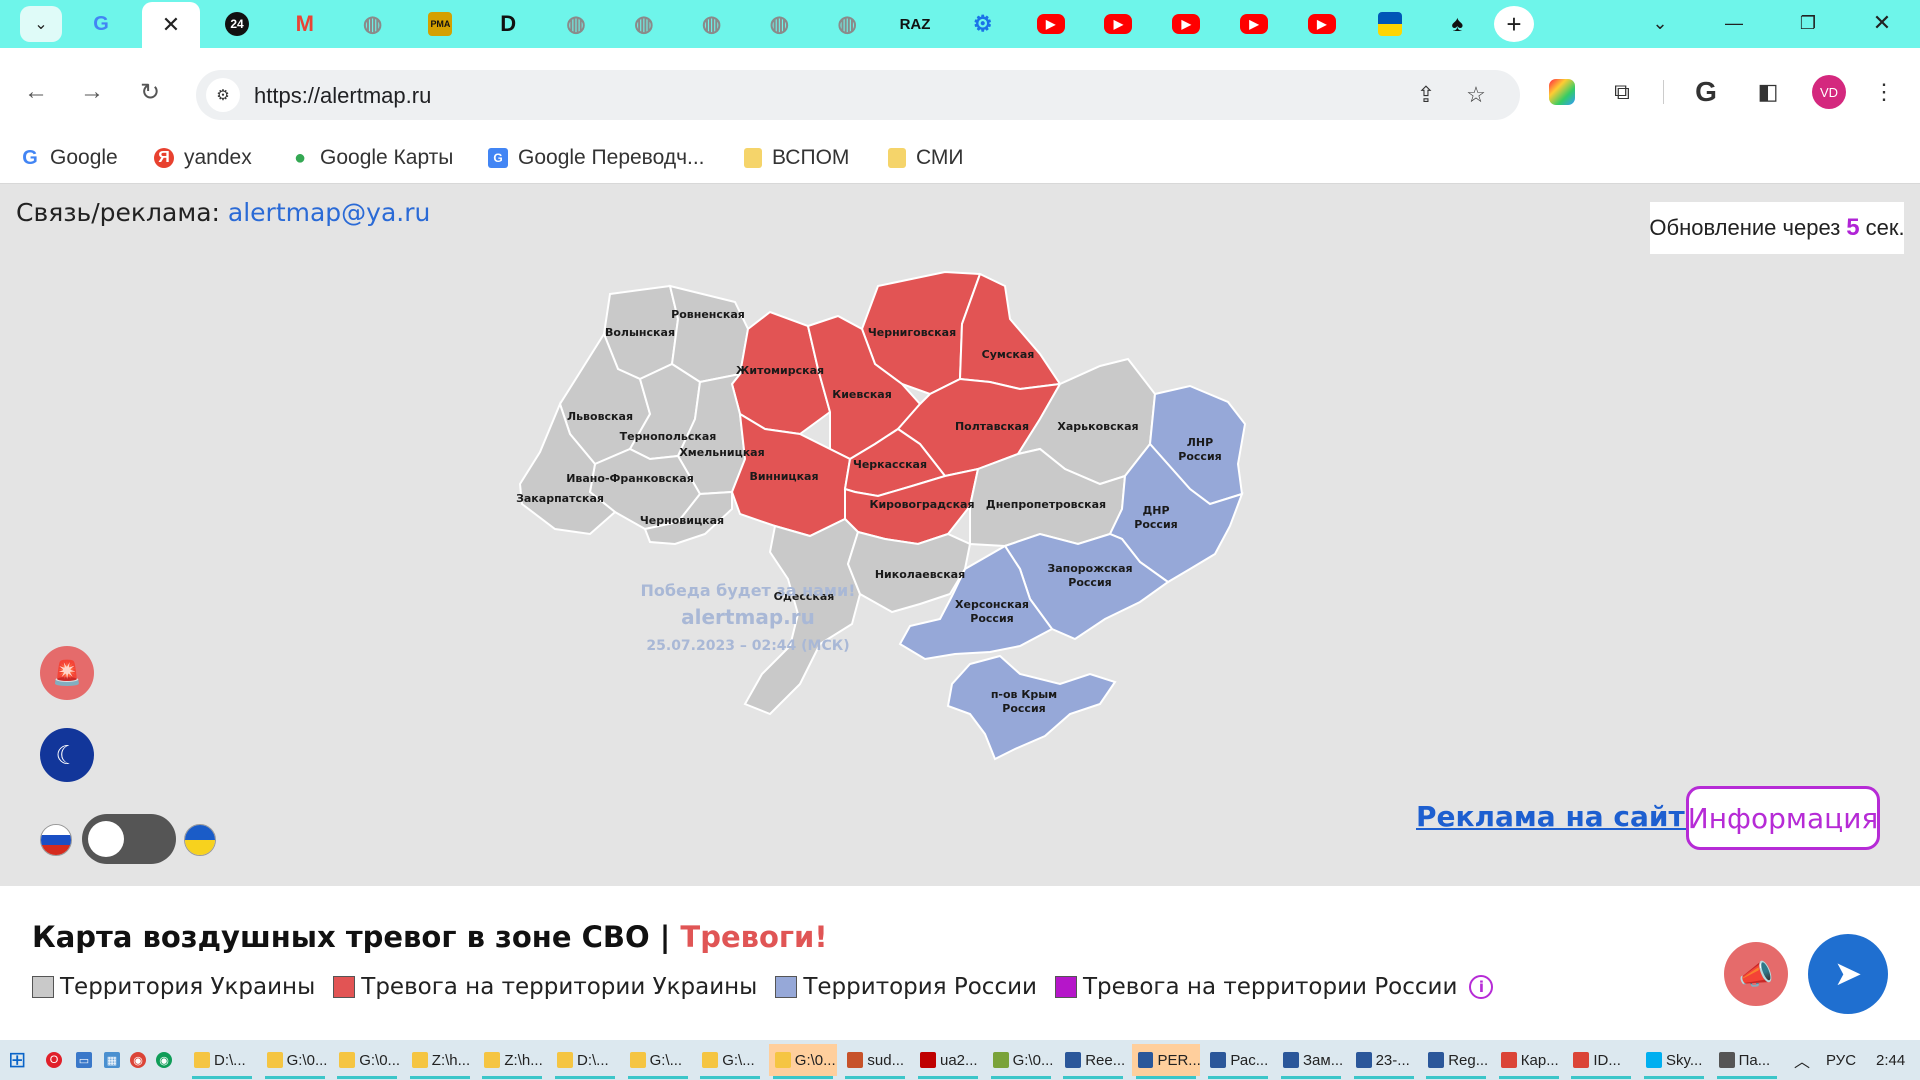 The height and width of the screenshot is (1080, 1920). I want to click on tab: 24, so click(237, 24).